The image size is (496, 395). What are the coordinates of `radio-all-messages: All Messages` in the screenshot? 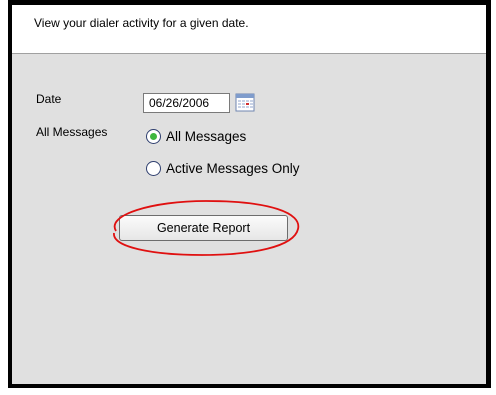 It's located at (196, 136).